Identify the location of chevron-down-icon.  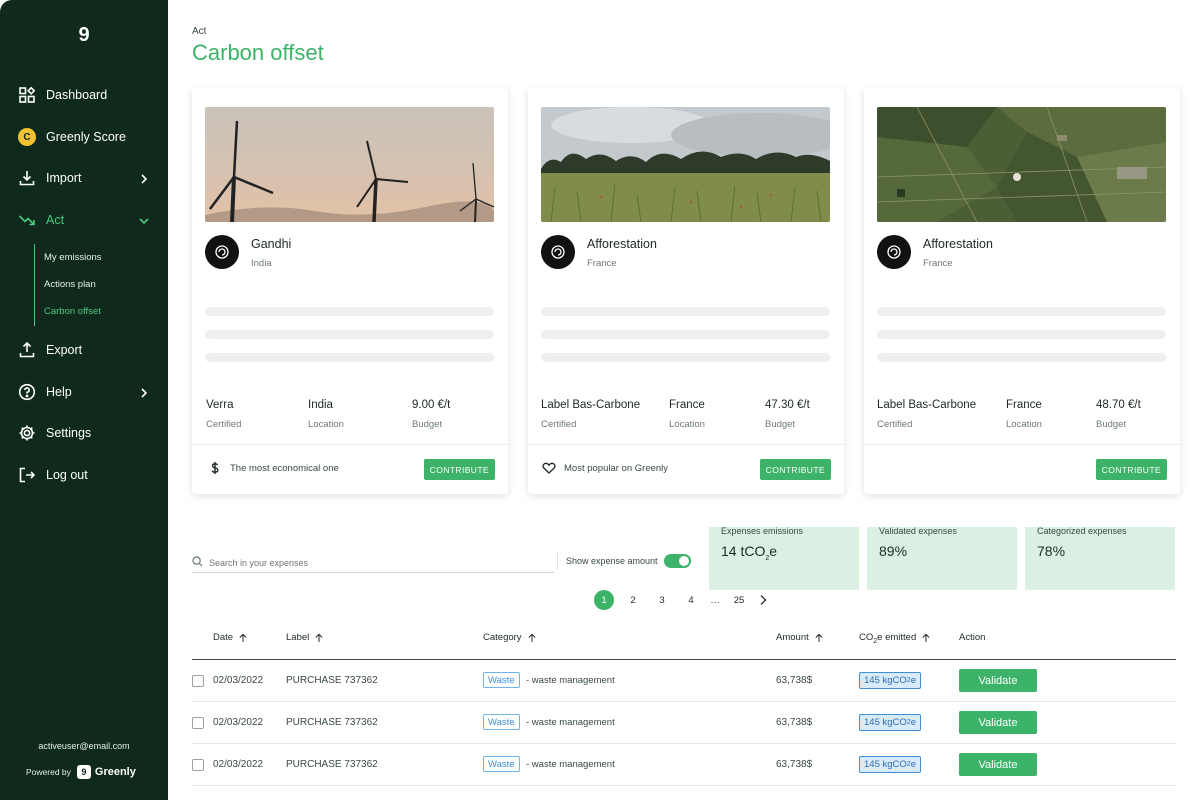
(144, 220).